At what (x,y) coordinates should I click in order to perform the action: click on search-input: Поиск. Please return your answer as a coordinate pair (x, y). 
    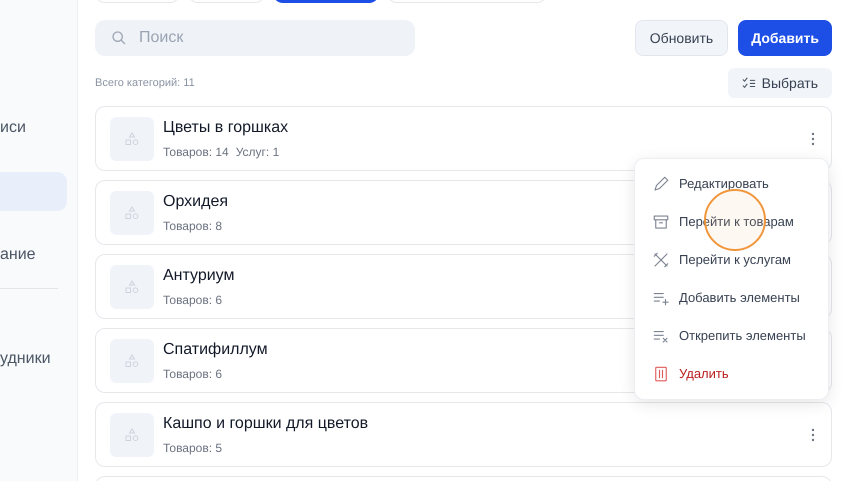
    Looking at the image, I should click on (259, 38).